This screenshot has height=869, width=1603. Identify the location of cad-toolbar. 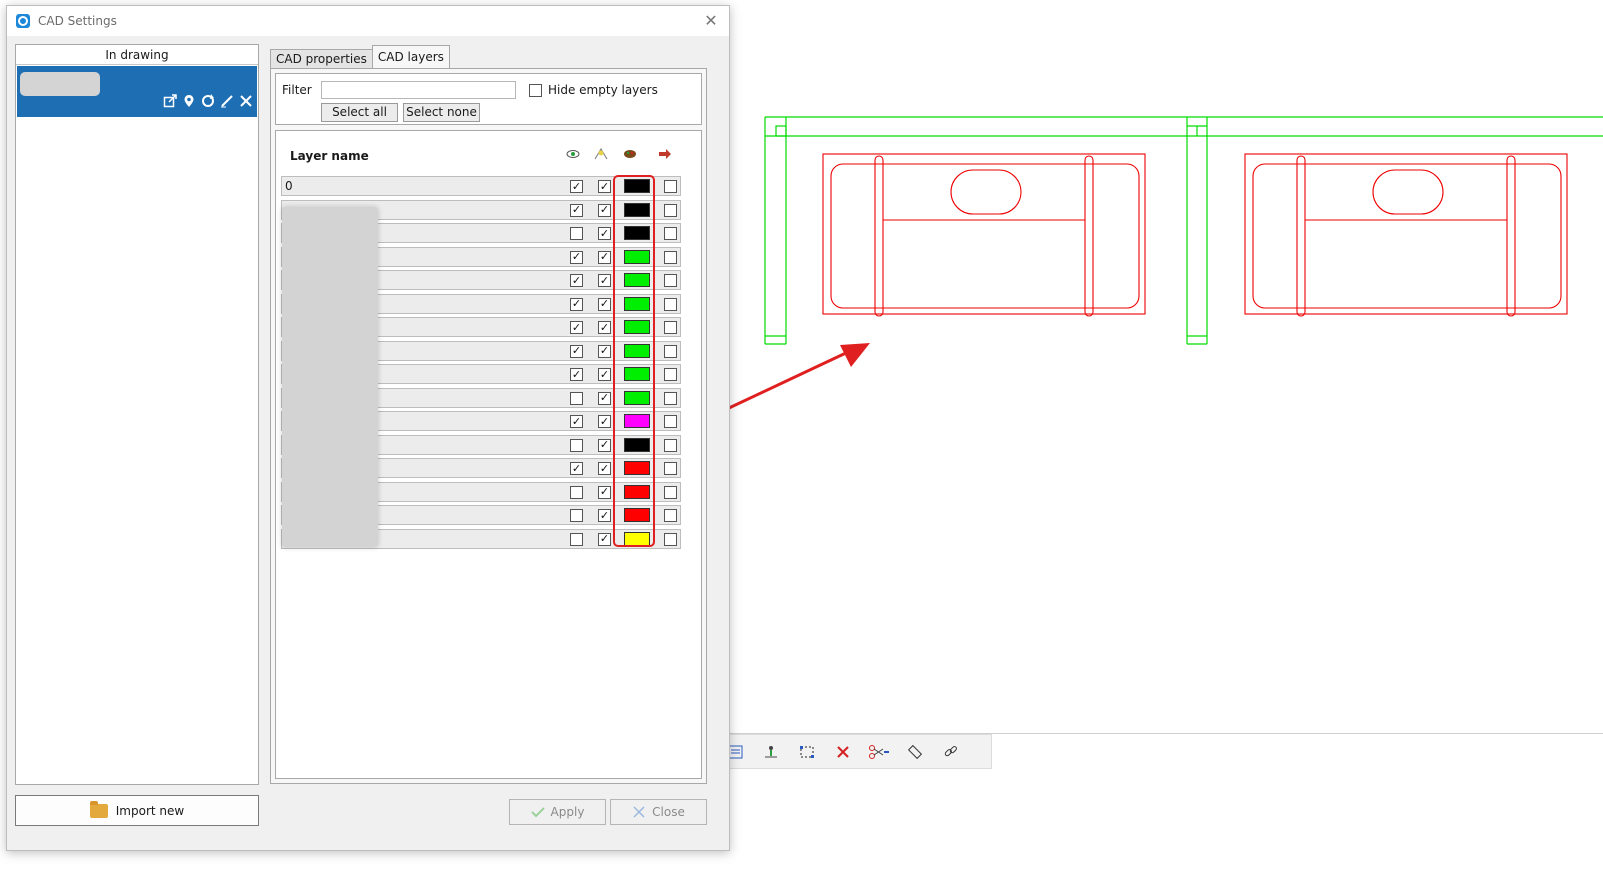
(854, 751).